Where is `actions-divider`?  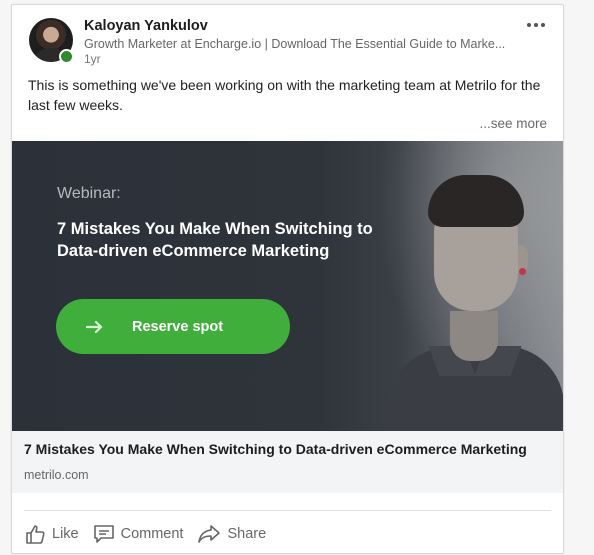
actions-divider is located at coordinates (287, 510).